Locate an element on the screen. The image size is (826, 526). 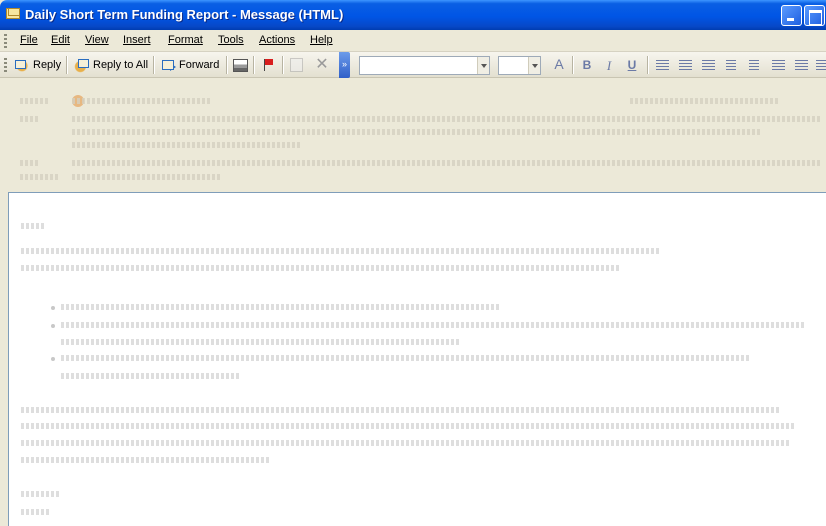
style-combo is located at coordinates (424, 65).